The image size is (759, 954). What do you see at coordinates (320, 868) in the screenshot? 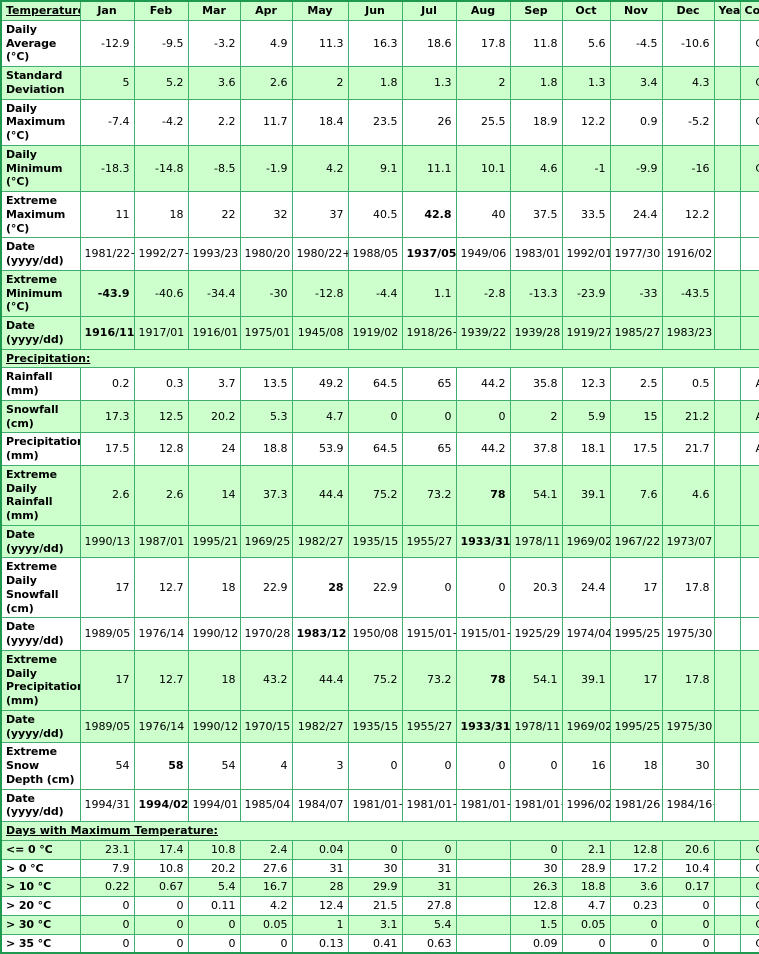
I see `data-cell: 31` at bounding box center [320, 868].